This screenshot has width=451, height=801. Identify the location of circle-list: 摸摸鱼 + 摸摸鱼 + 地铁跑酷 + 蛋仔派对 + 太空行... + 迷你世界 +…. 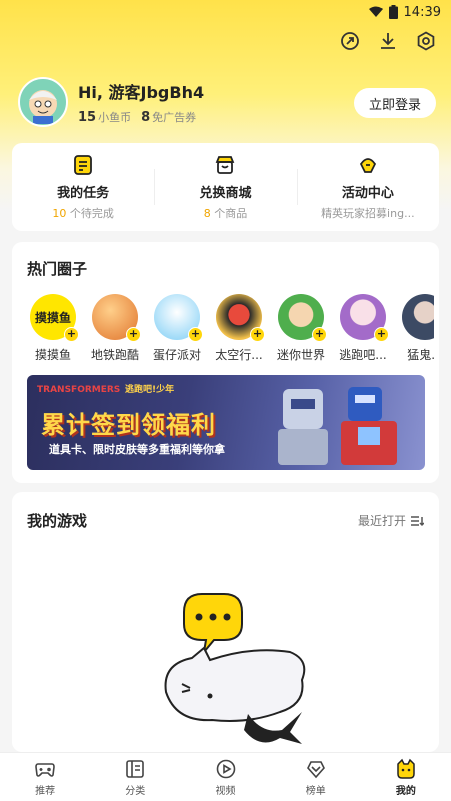
(228, 329).